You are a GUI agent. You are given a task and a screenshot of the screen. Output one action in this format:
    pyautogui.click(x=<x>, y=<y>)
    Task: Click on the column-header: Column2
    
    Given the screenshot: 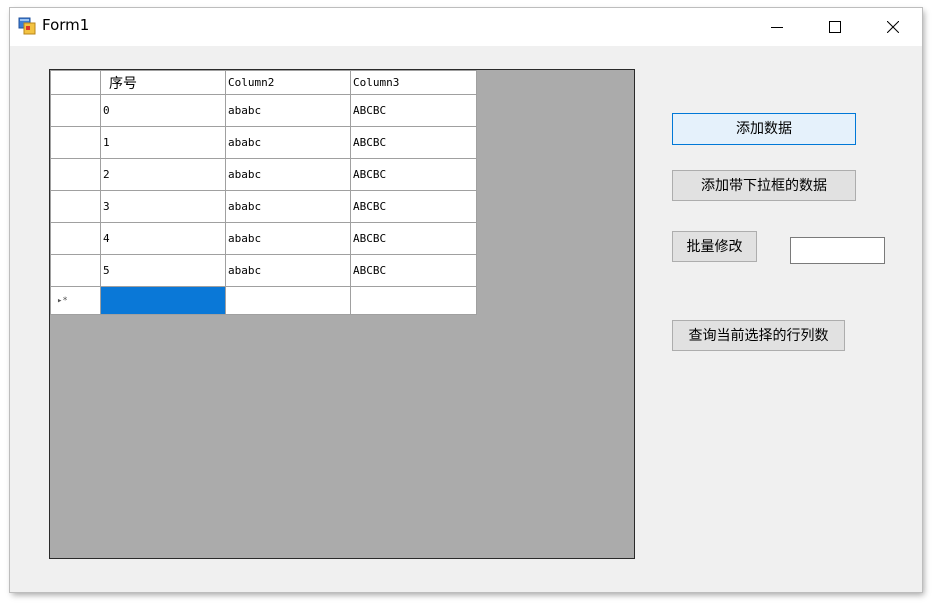 What is the action you would take?
    pyautogui.click(x=288, y=82)
    